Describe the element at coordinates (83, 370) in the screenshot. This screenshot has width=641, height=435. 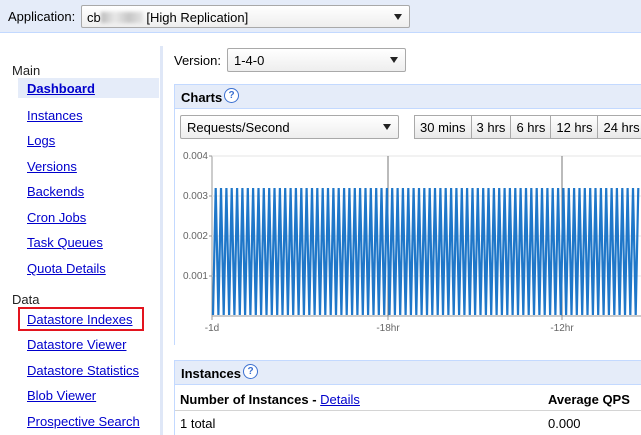
I see `sidebar-item-datastore-statistics: Datastore Statistics` at that location.